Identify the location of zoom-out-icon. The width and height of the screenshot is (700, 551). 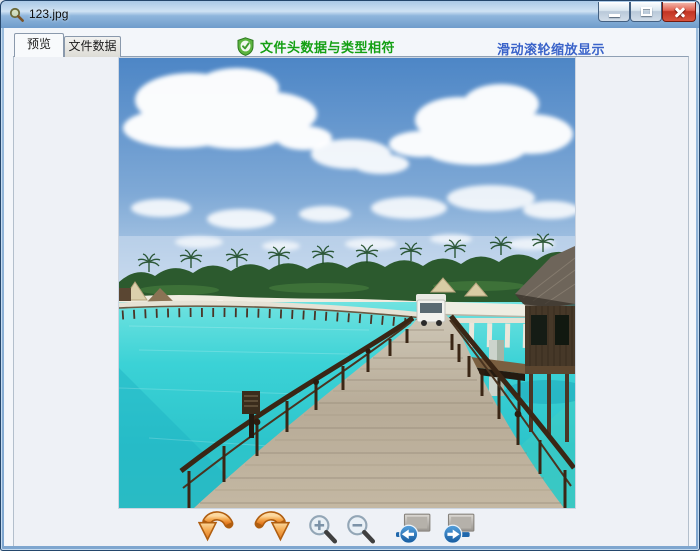
(361, 529).